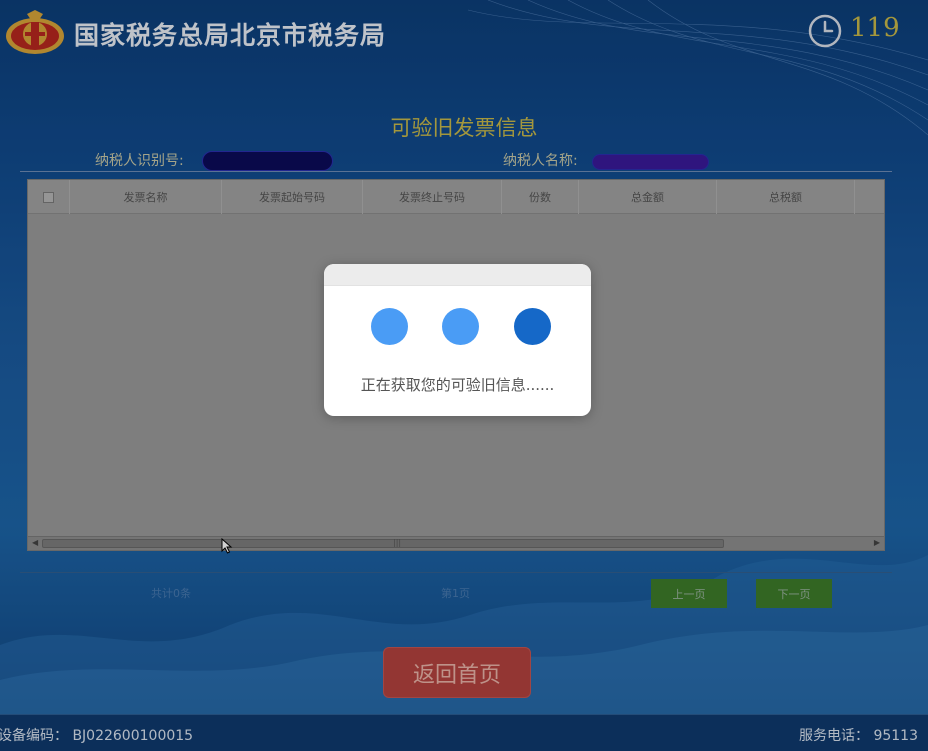 Image resolution: width=928 pixels, height=751 pixels. What do you see at coordinates (869, 197) in the screenshot?
I see `column-header-filler` at bounding box center [869, 197].